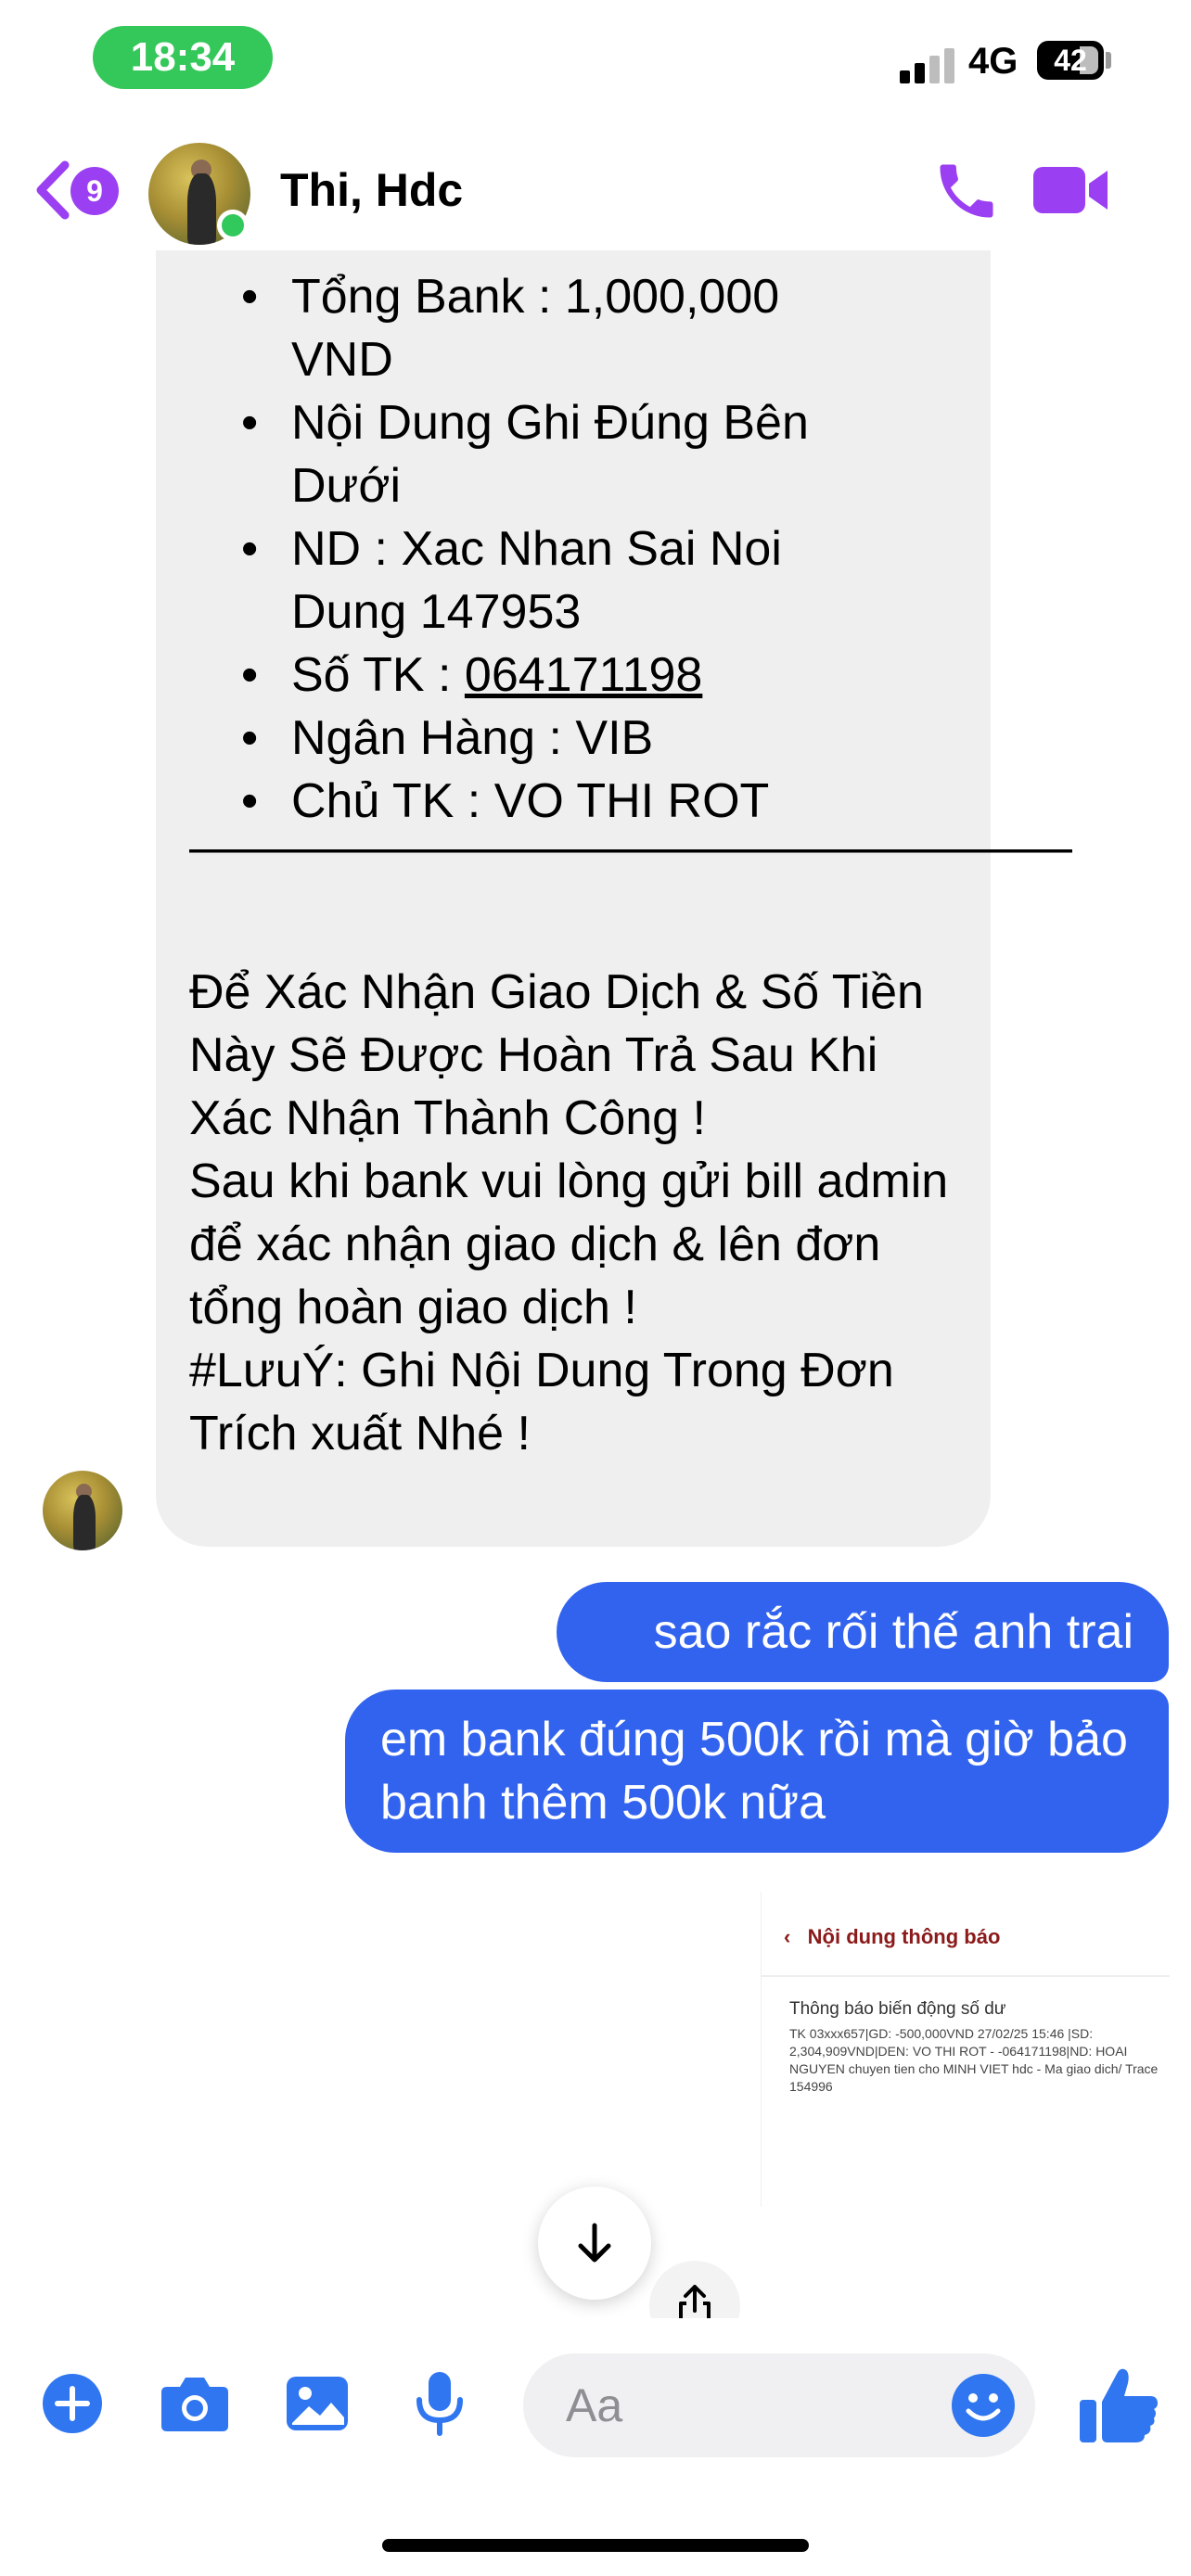 The image size is (1191, 2576). Describe the element at coordinates (993, 61) in the screenshot. I see `network-type: 4G` at that location.